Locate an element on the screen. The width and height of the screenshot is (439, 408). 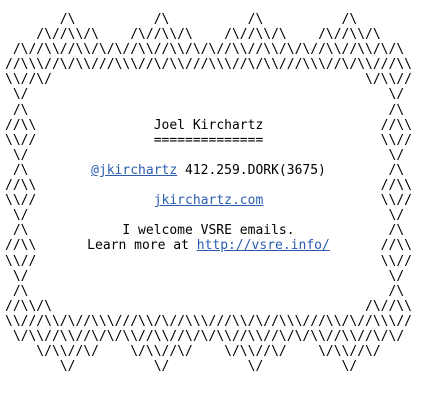
text-row: \\//jkirchartz.com \\// is located at coordinates (208, 200).